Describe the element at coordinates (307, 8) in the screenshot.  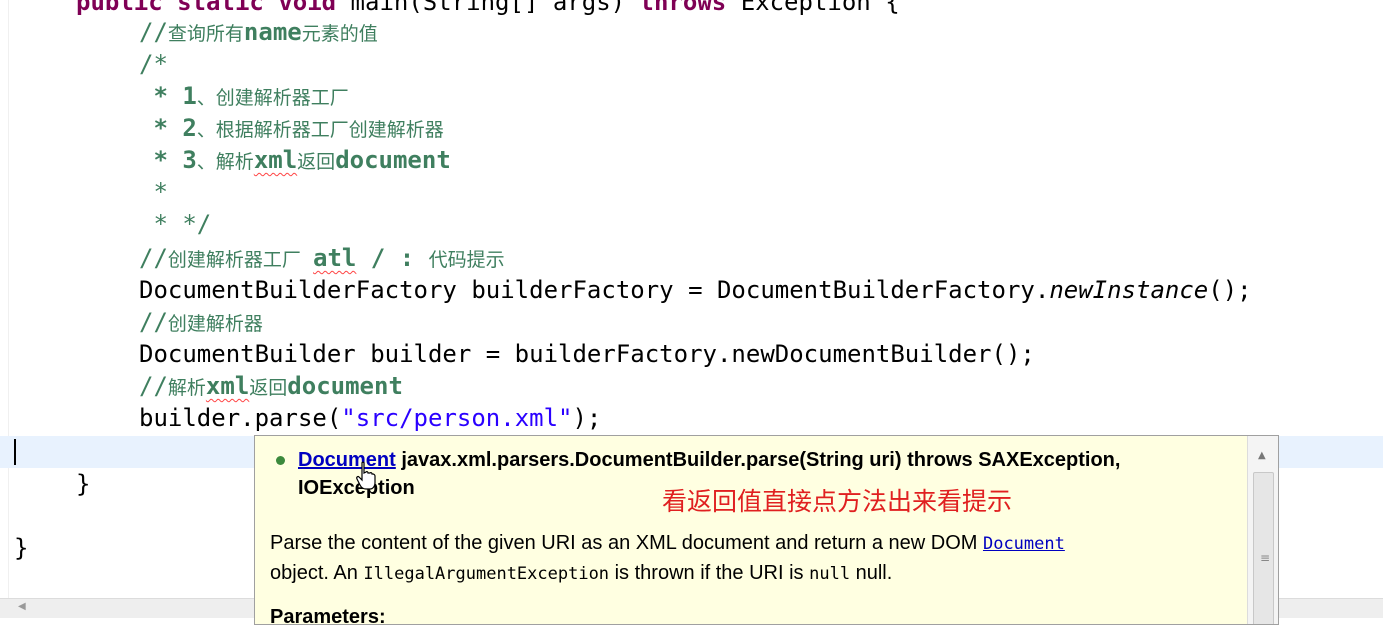
I see `keyword: void` at that location.